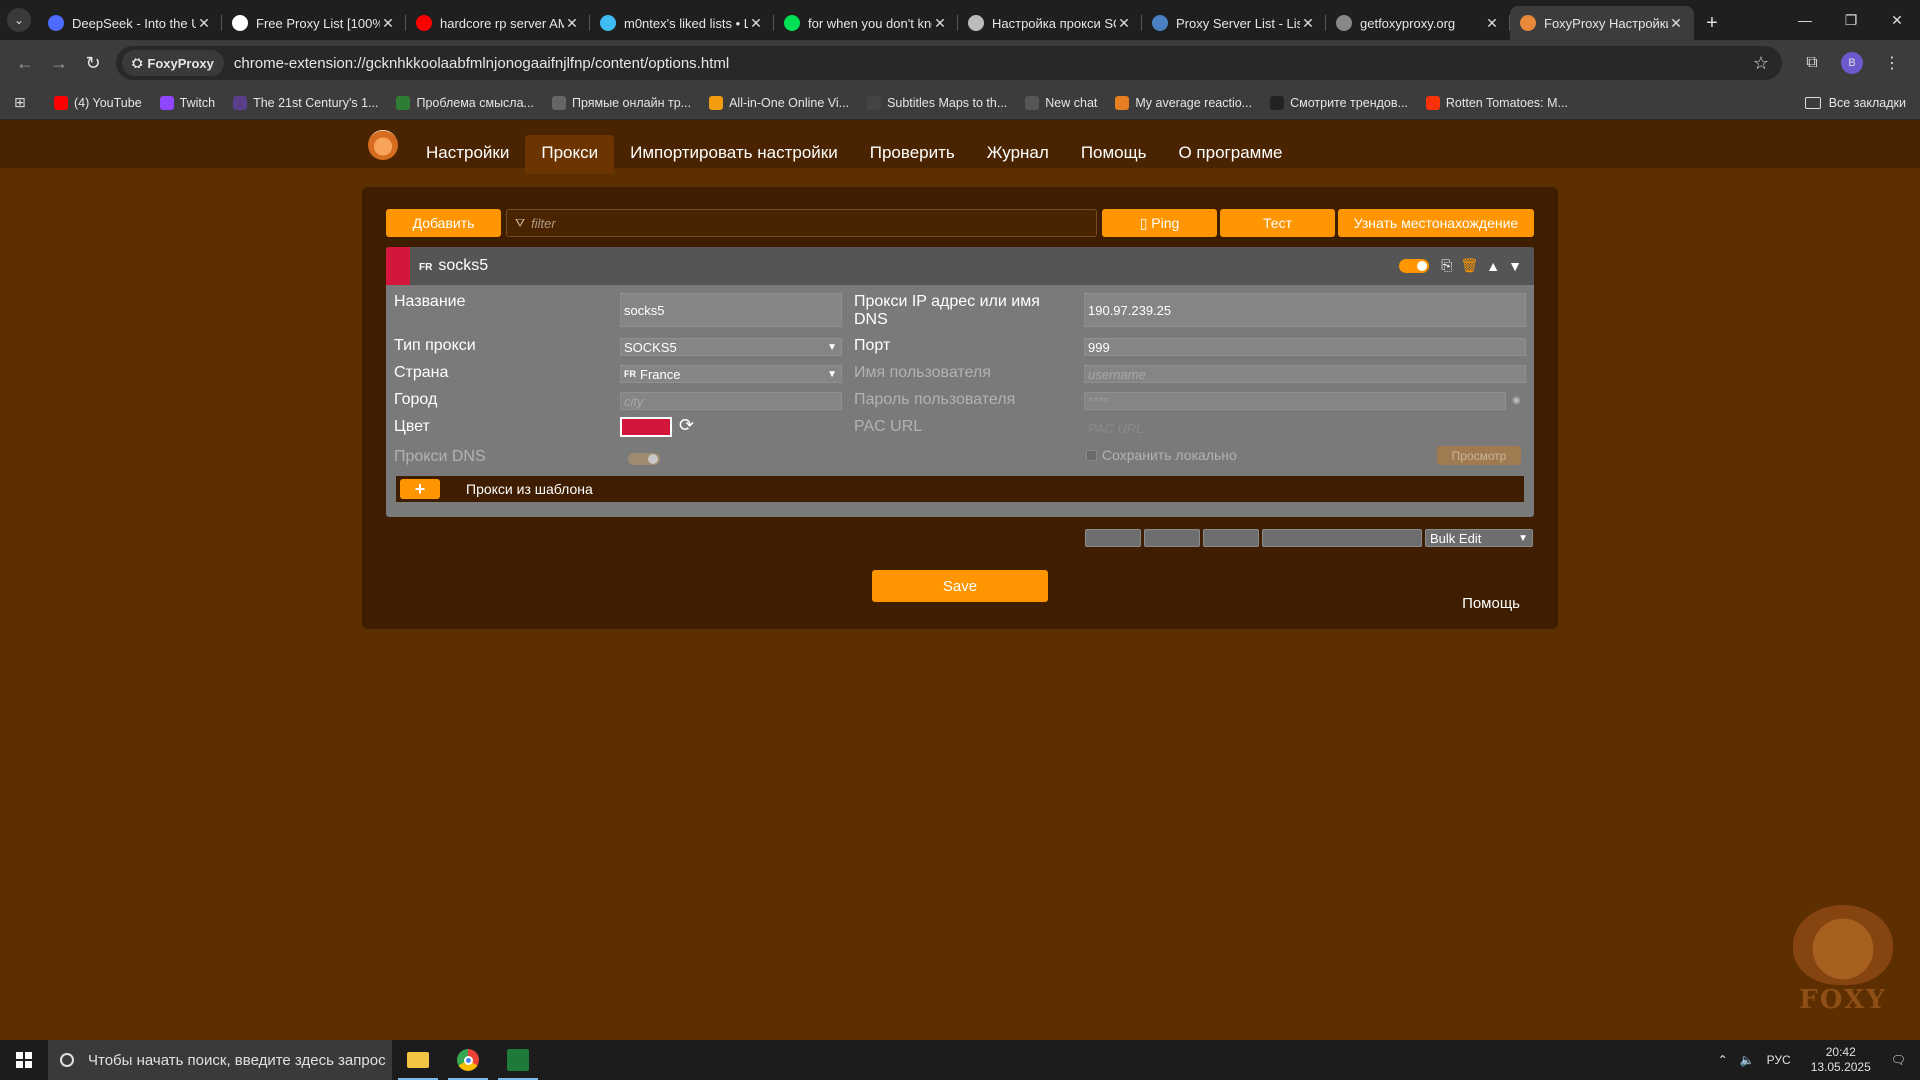  I want to click on nav-tab: Проверить, so click(912, 154).